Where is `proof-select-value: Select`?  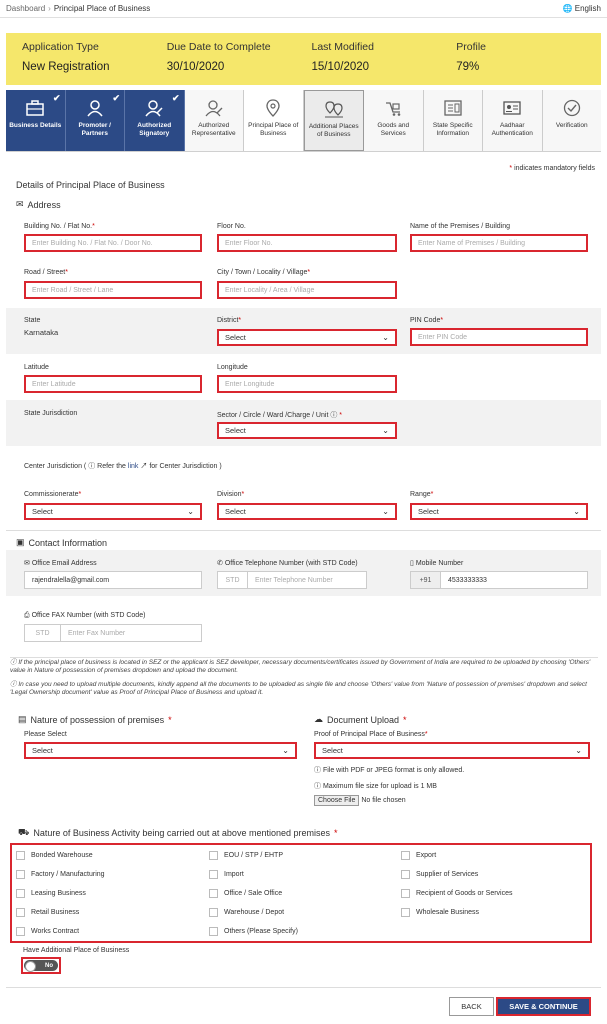
proof-select-value: Select is located at coordinates (332, 750).